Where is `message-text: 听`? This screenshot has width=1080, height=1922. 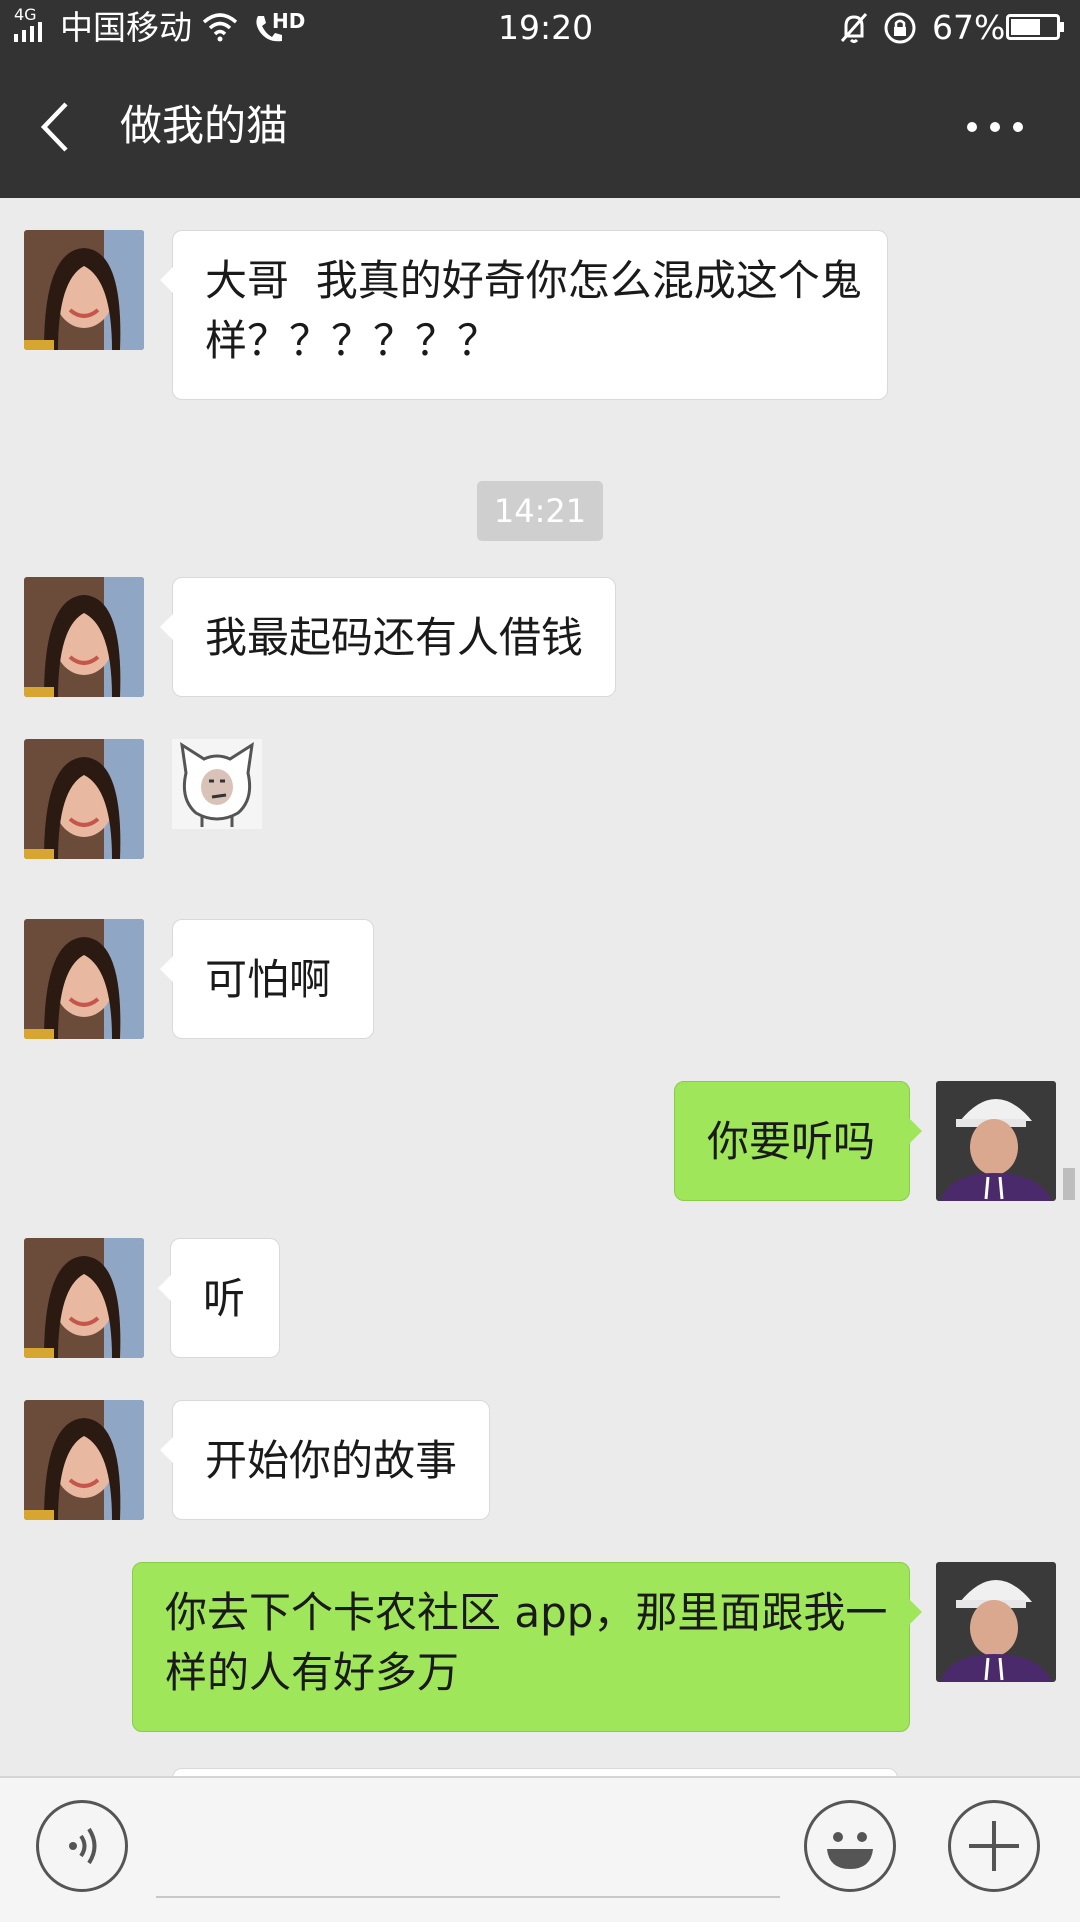 message-text: 听 is located at coordinates (224, 1298).